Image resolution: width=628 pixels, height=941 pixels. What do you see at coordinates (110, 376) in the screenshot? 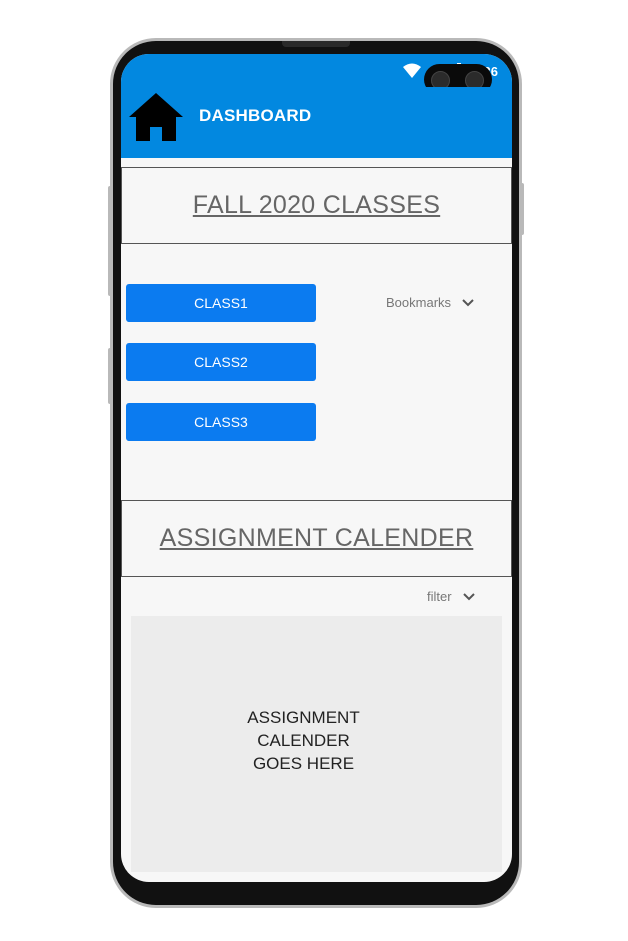
I see `side-button` at bounding box center [110, 376].